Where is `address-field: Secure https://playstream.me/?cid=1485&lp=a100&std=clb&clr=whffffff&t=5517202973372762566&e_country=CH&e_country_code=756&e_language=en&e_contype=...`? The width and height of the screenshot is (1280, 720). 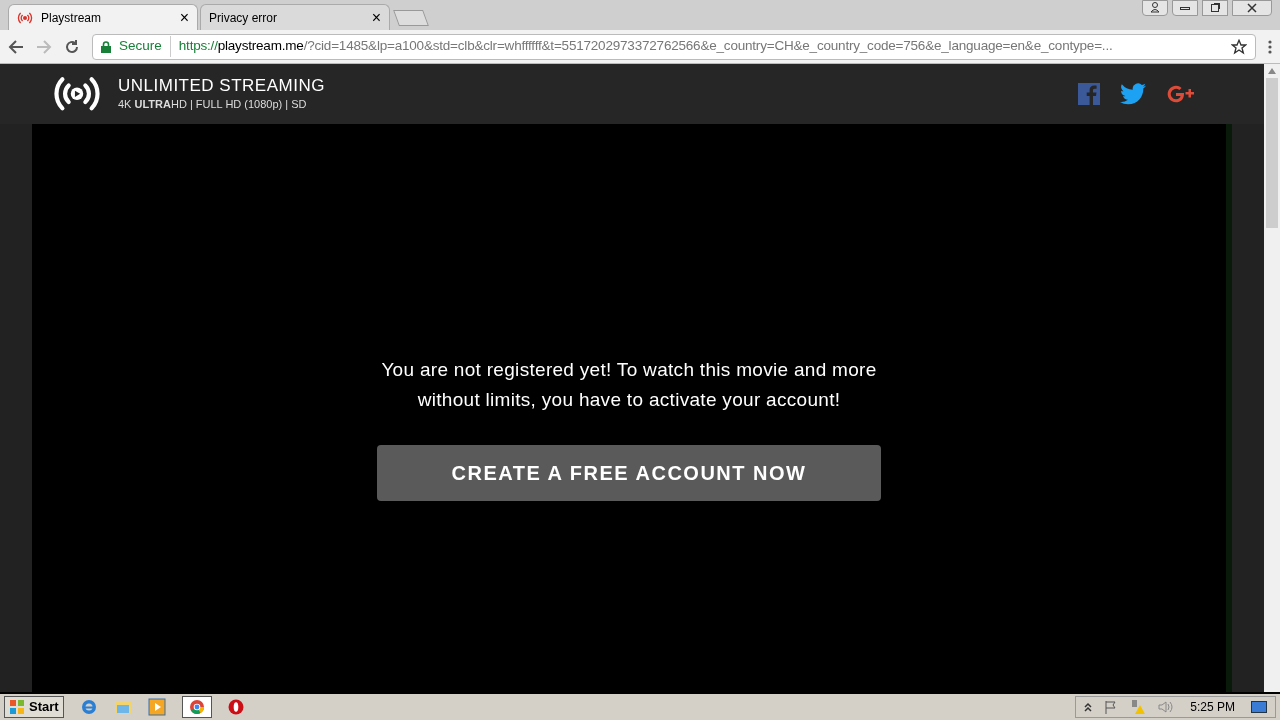
address-field: Secure https://playstream.me/?cid=1485&lp=a100&std=clb&clr=whffffff&t=5517202973372762566&e_country=CH&e_country_code=756&e_language=en&e_contype=... is located at coordinates (674, 46).